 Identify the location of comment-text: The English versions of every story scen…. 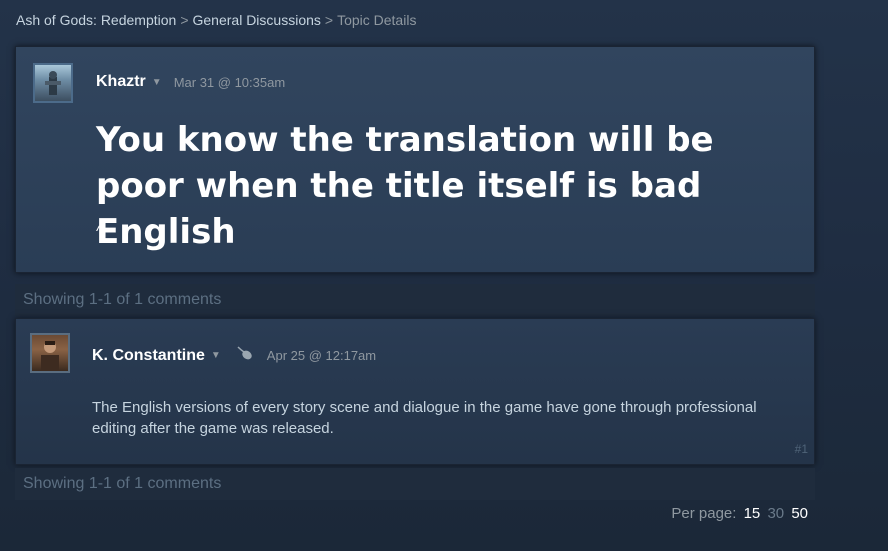
(424, 418).